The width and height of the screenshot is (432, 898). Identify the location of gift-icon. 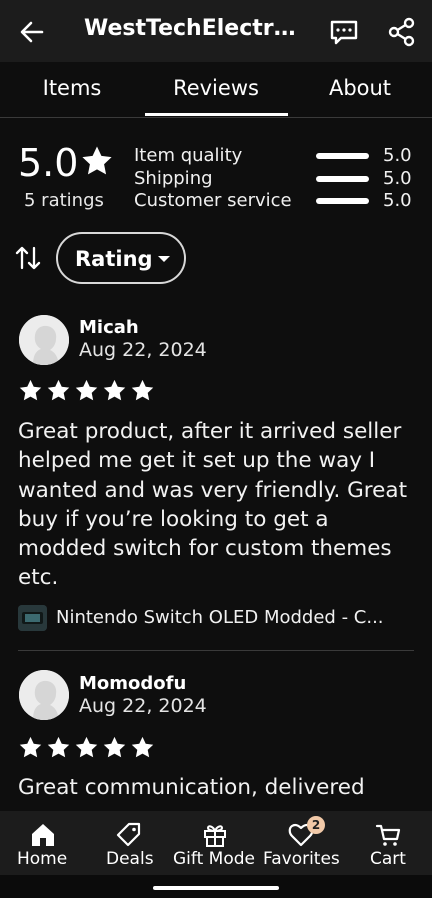
(215, 836).